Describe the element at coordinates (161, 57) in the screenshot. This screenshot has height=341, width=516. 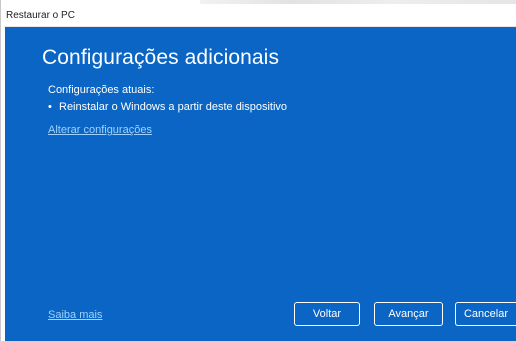
I see `page-title: Configurações adicionais` at that location.